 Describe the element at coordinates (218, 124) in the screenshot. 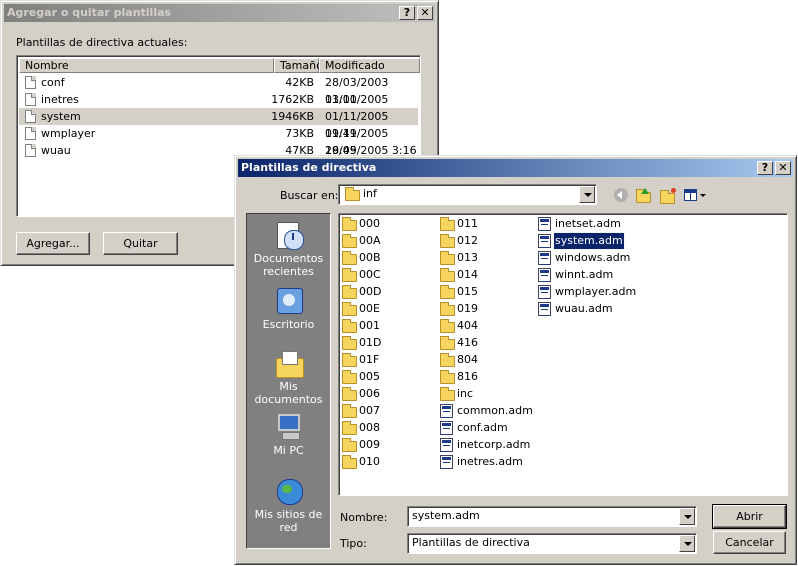

I see `table-row: system 1946KB 01/11/2005 19:49` at that location.